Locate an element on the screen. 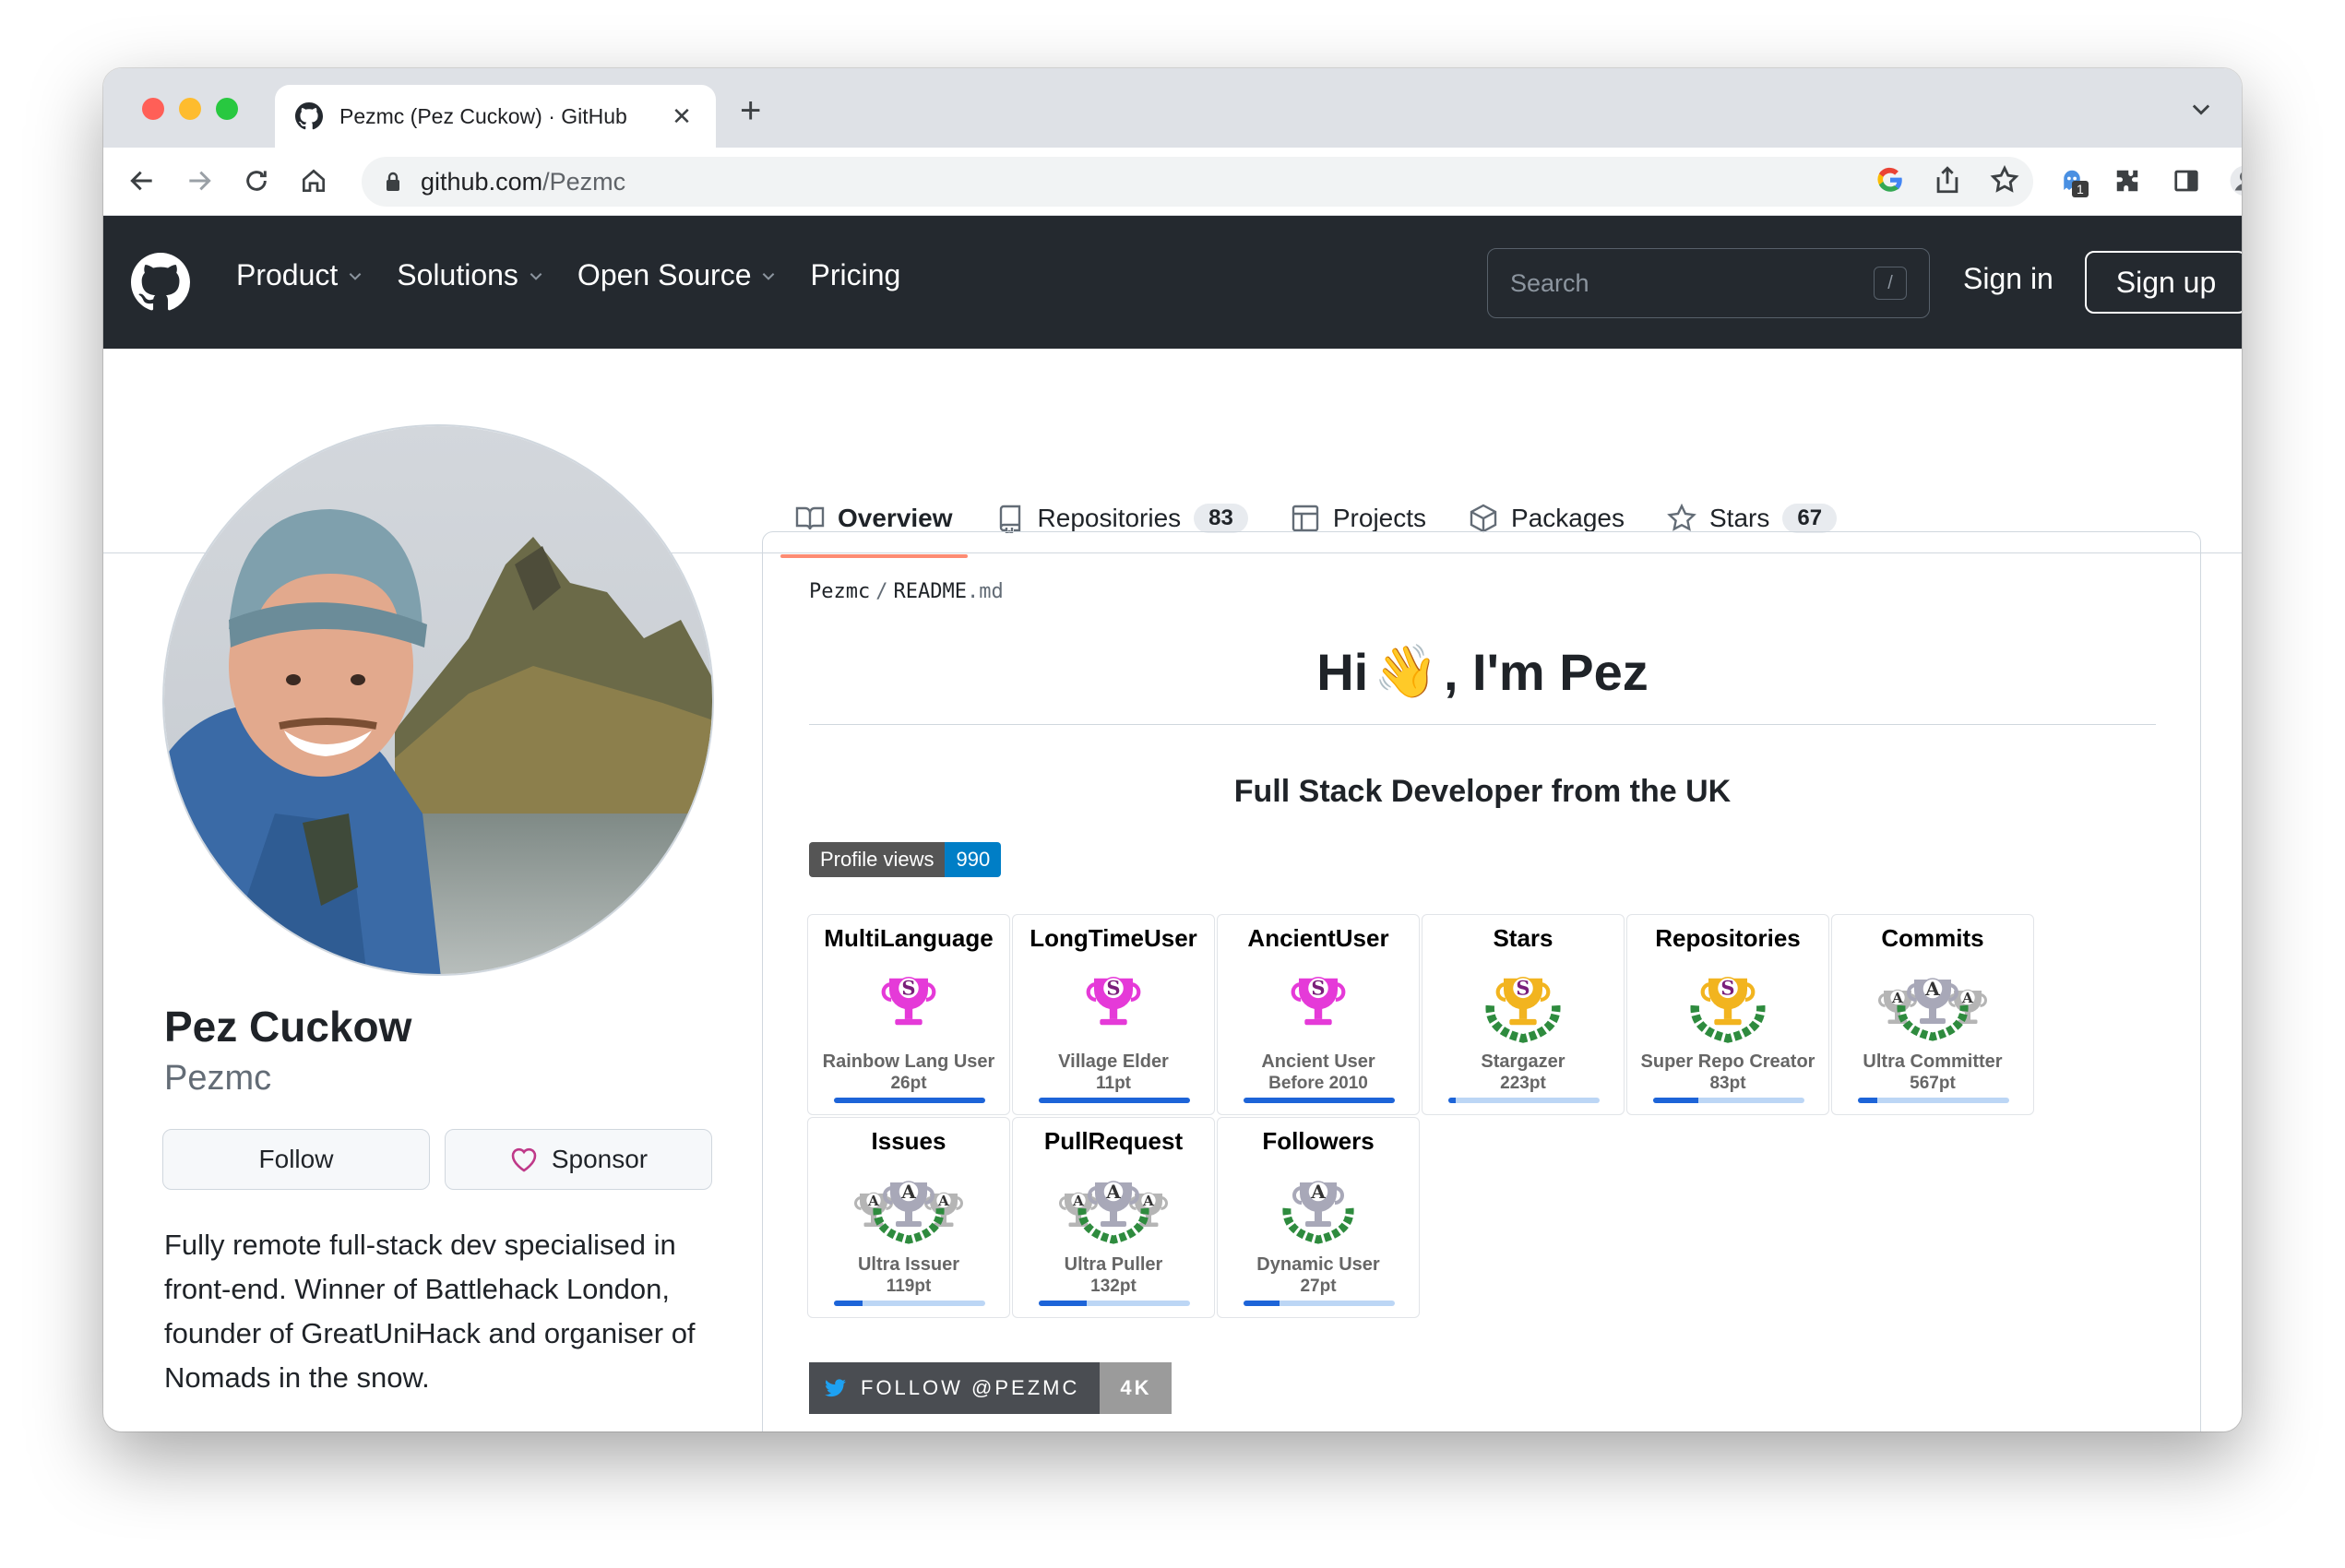 This screenshot has width=2345, height=1568. trophy-card-commits: Commits A A A Ultra Committer 567pt is located at coordinates (1932, 1014).